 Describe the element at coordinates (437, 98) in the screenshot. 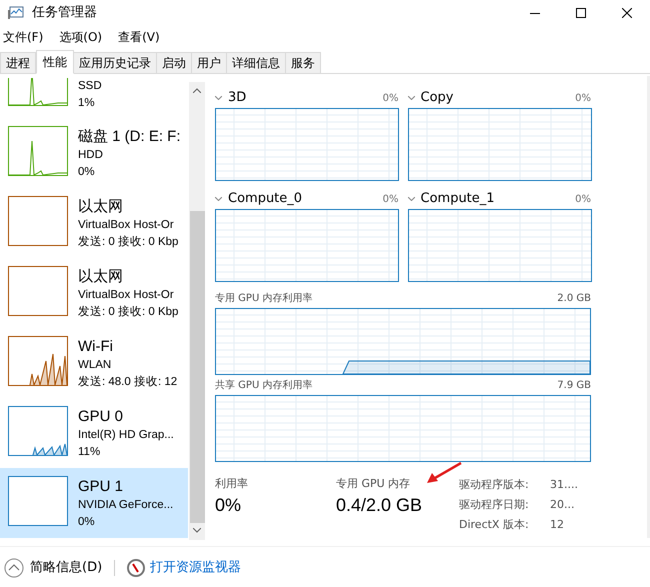

I see `engine-name: Copy` at that location.